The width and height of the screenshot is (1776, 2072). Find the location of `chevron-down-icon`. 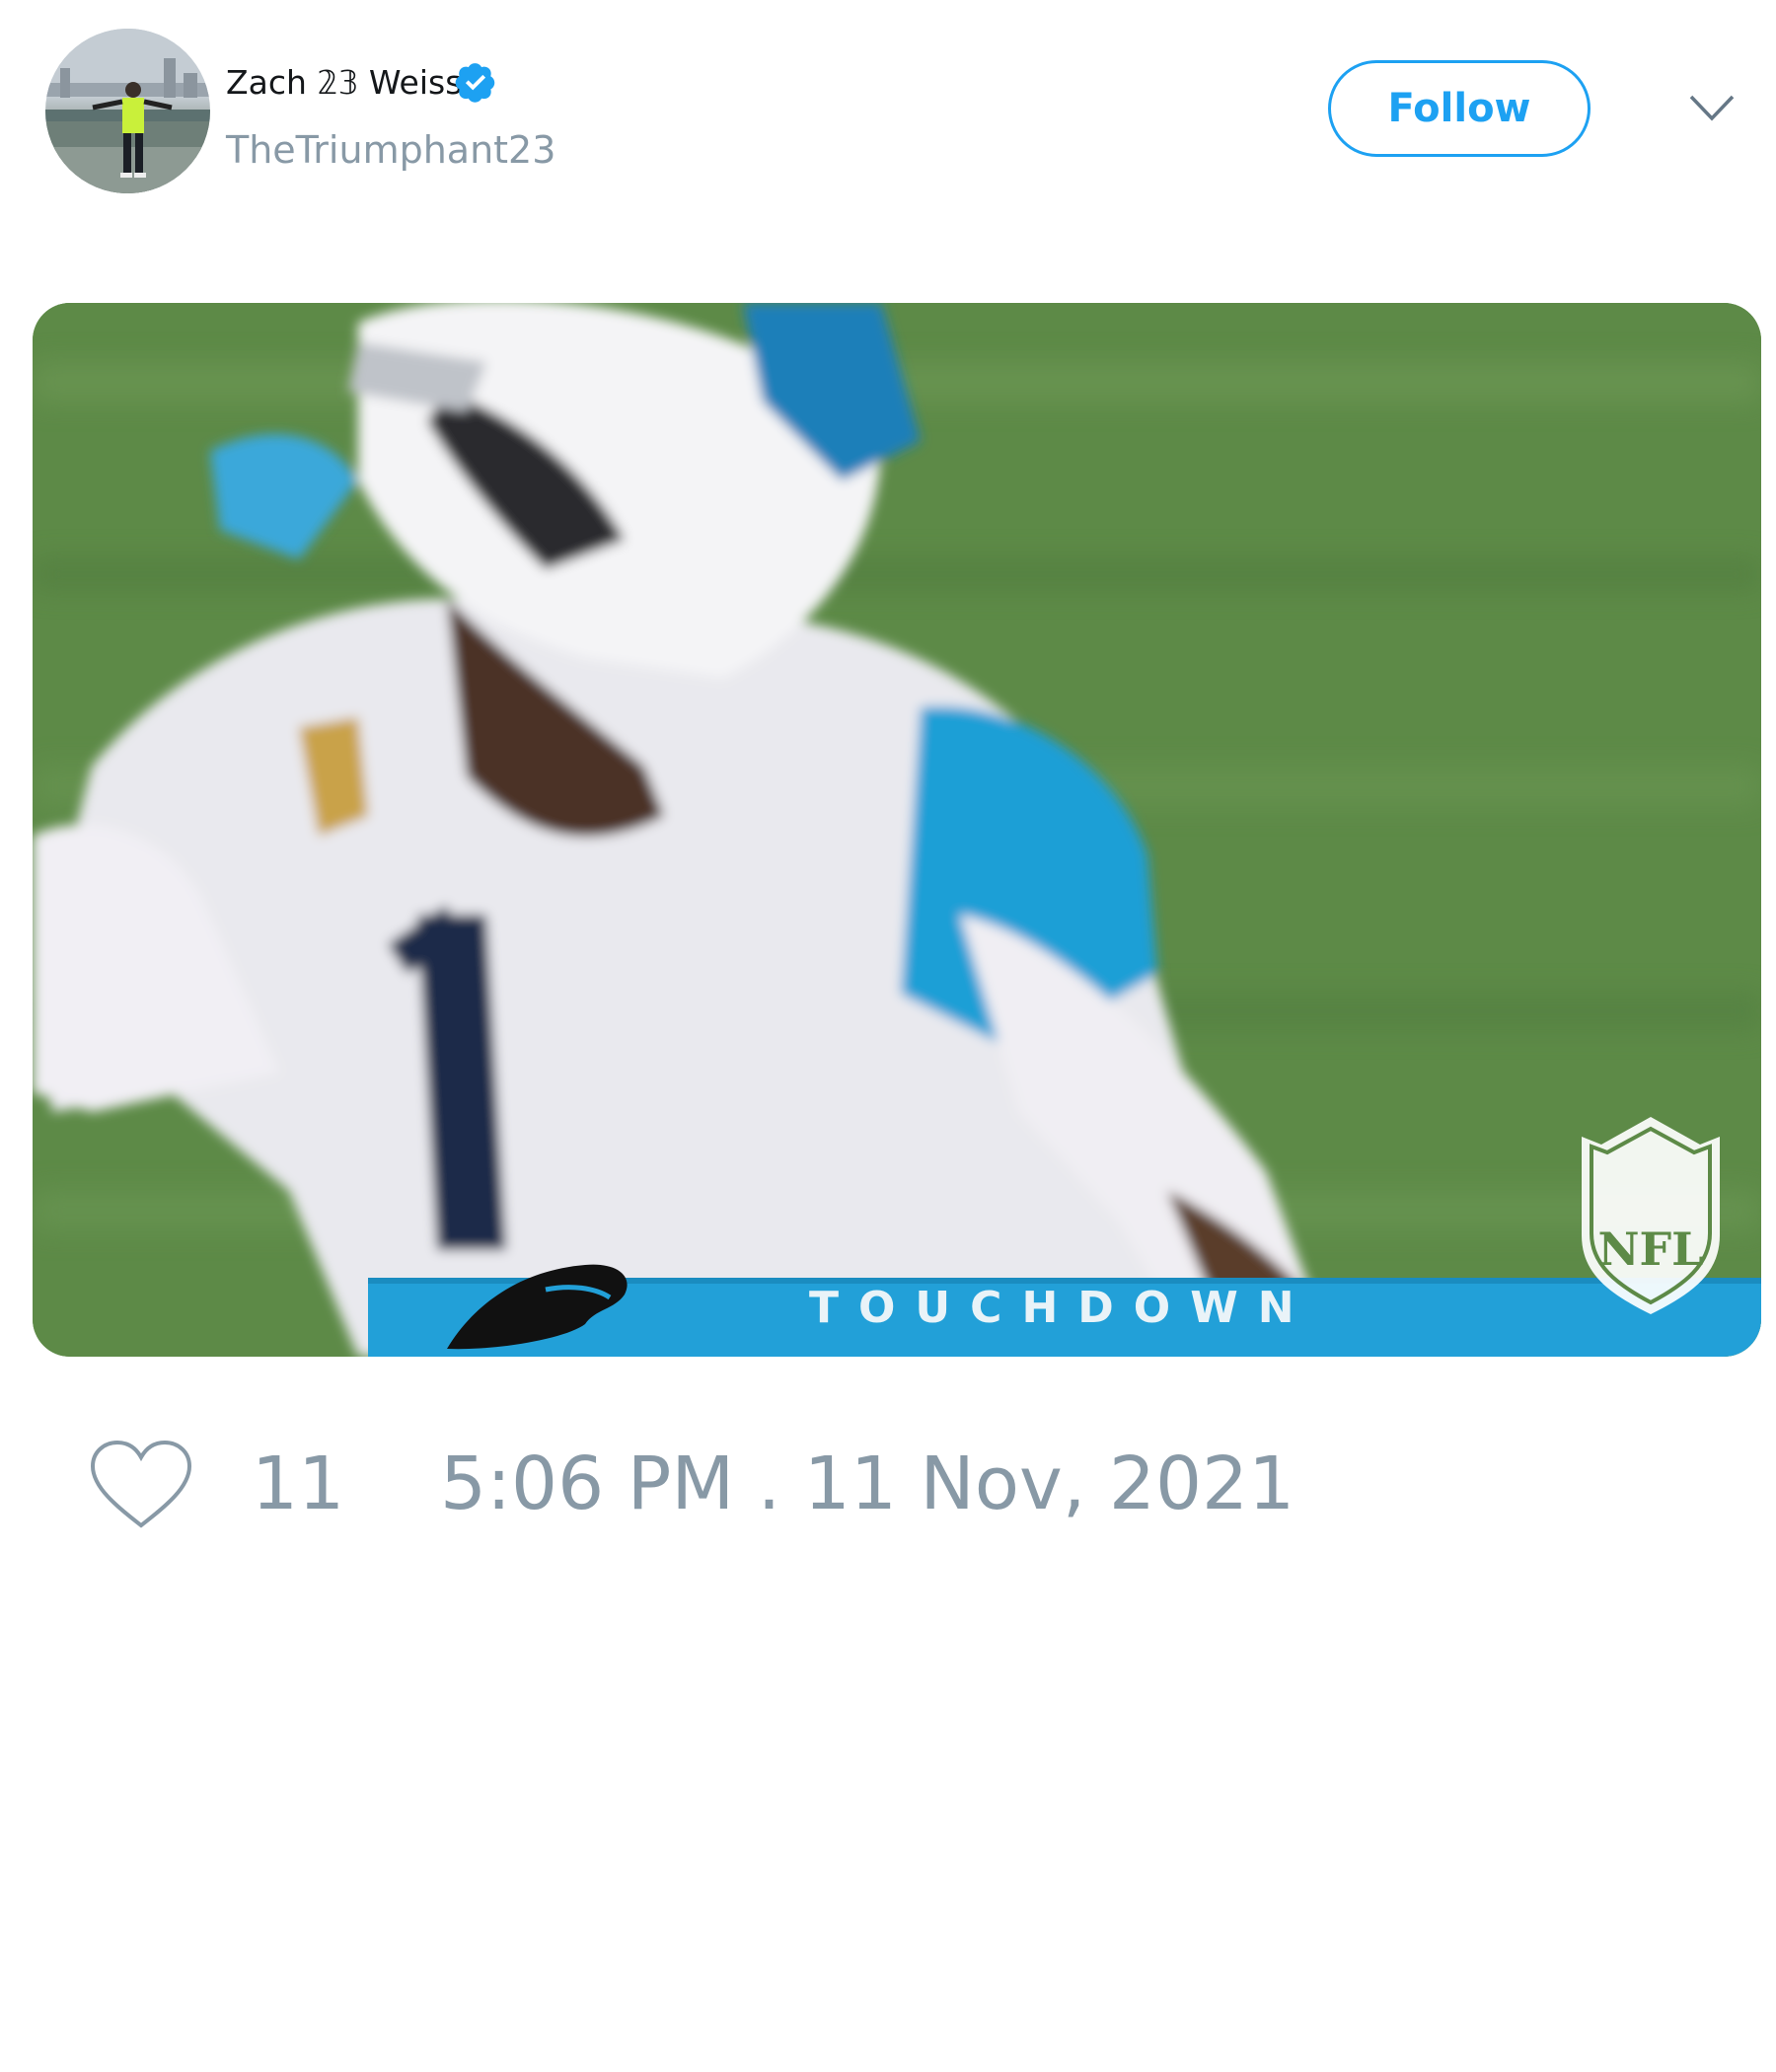

chevron-down-icon is located at coordinates (1712, 108).